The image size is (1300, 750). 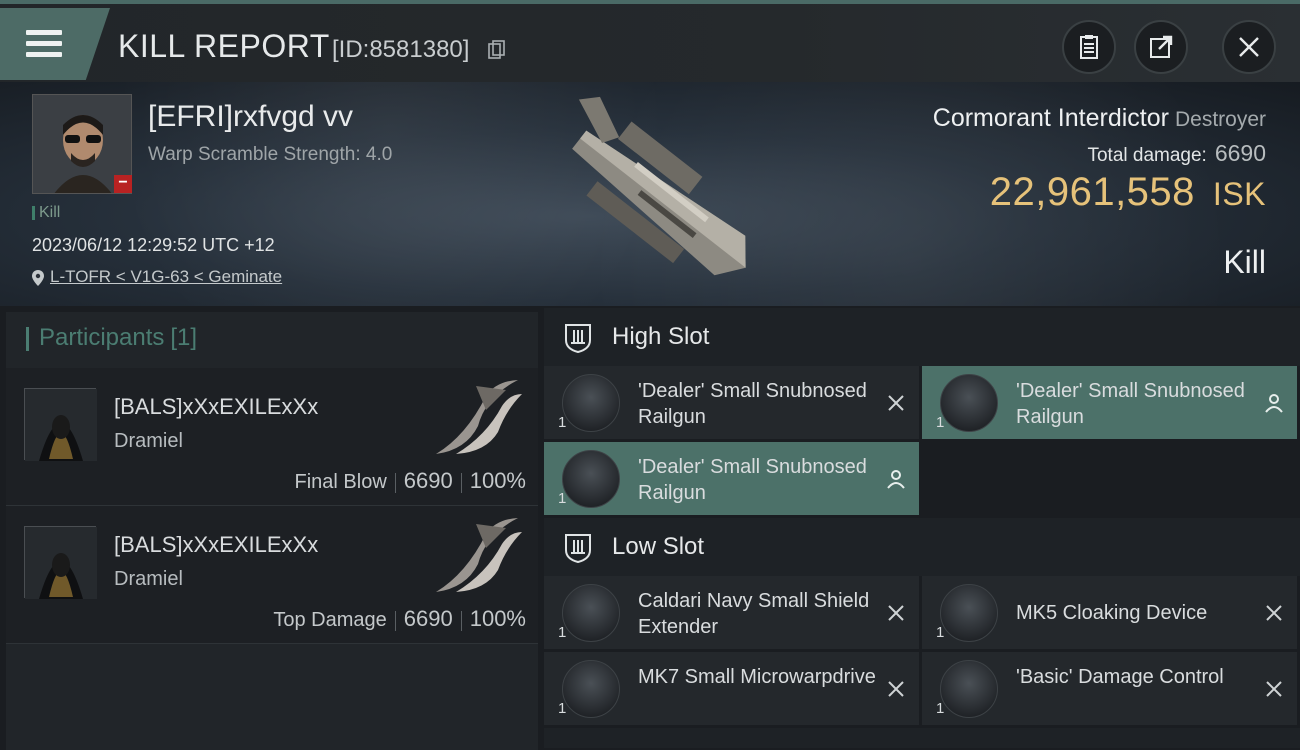 What do you see at coordinates (399, 618) in the screenshot?
I see `participant-stats: Top Damage 6690 100%` at bounding box center [399, 618].